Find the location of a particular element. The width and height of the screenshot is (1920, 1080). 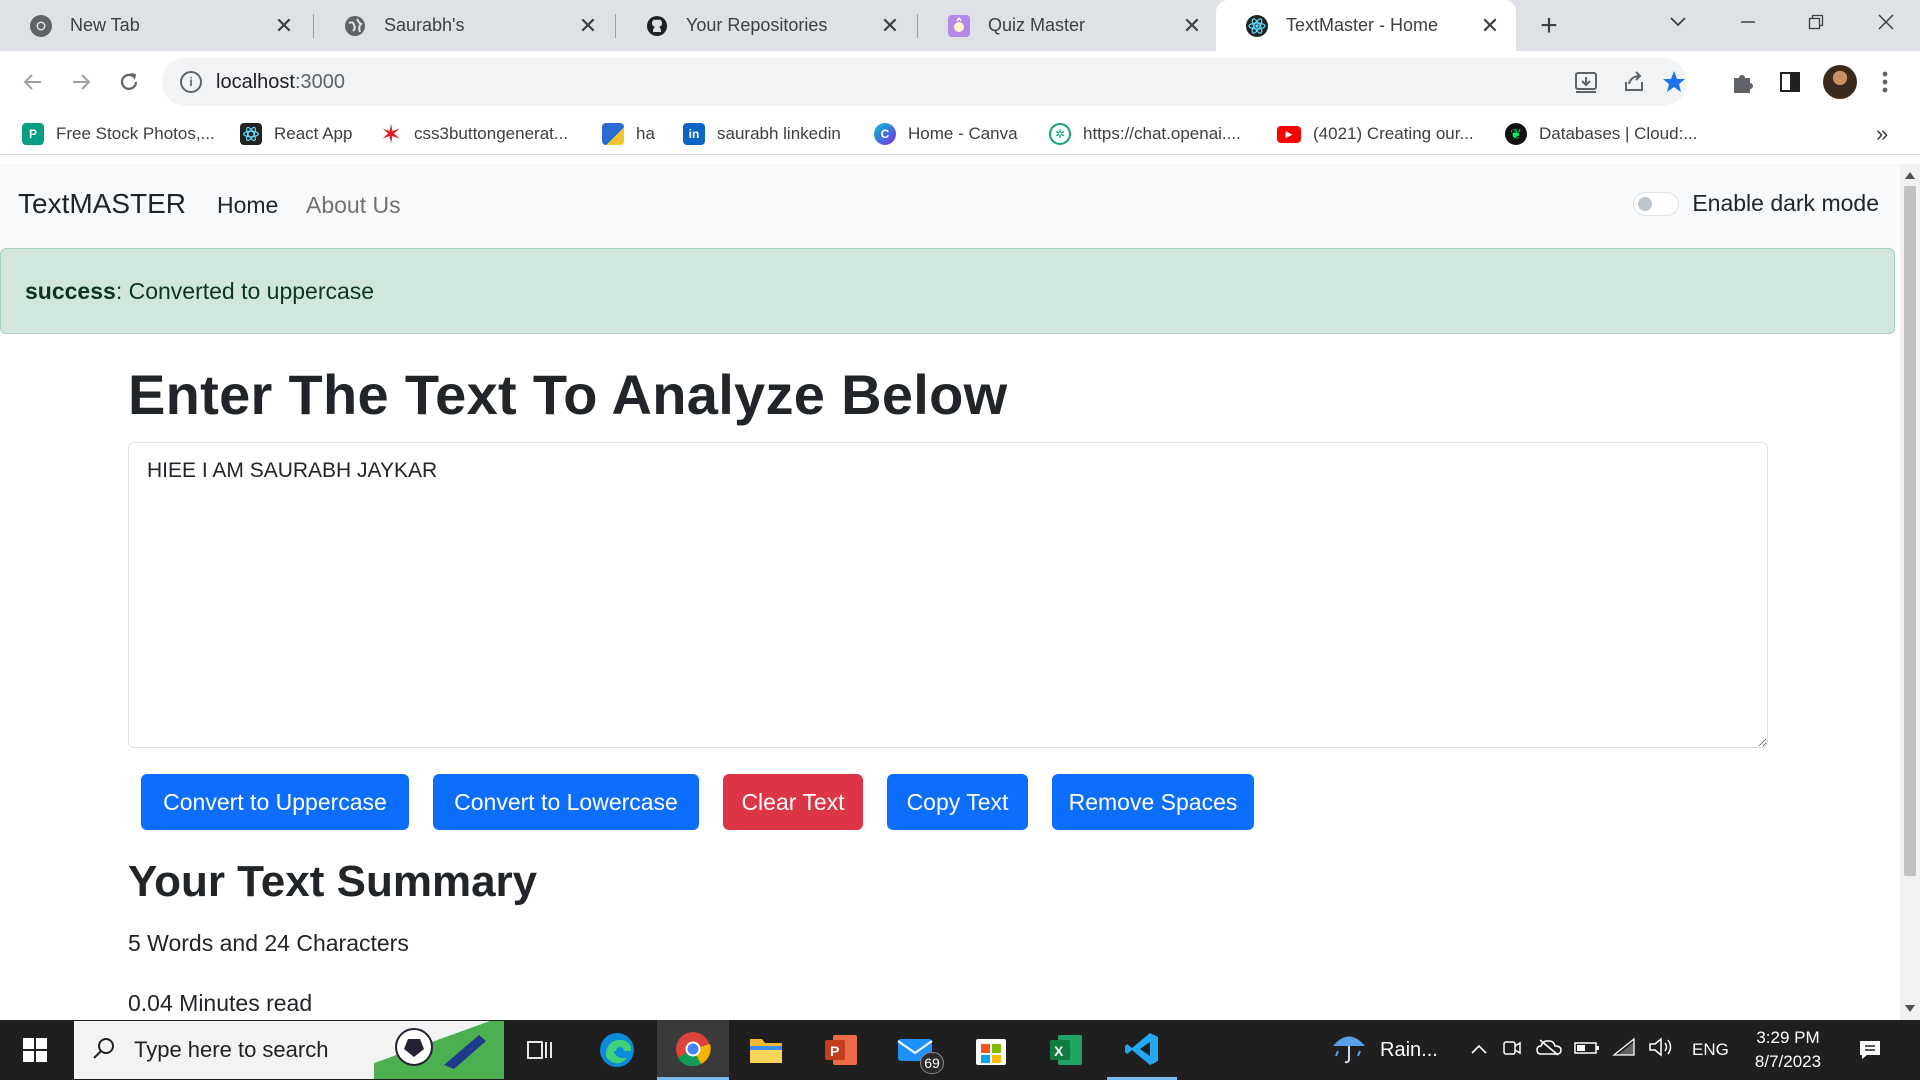

page-title: Enter The Text To Analyze Below is located at coordinates (568, 394).